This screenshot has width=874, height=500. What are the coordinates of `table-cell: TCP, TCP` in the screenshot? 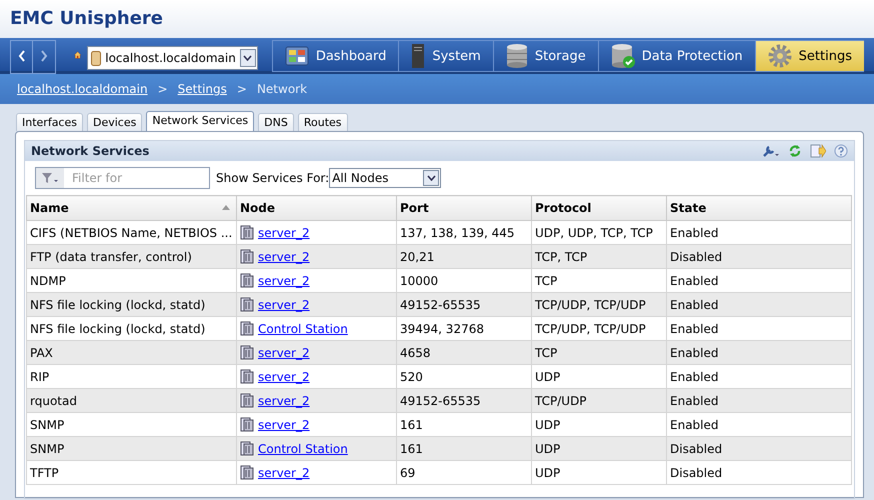 It's located at (599, 256).